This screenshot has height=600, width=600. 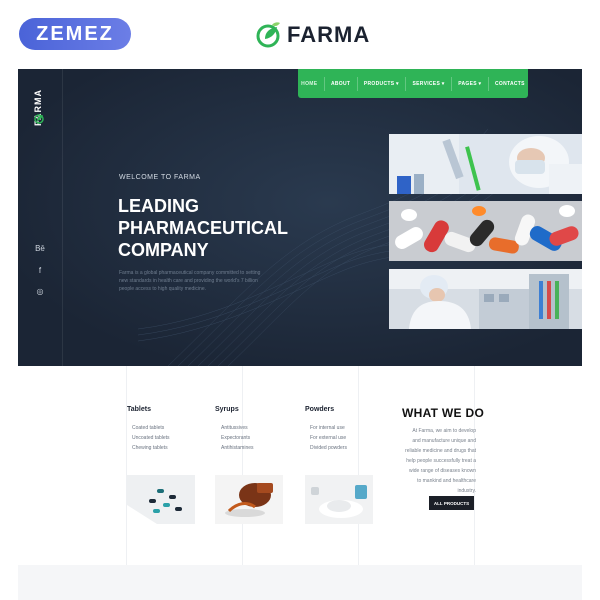 I want to click on nav-item-contacts: CONTACTS, so click(x=510, y=84).